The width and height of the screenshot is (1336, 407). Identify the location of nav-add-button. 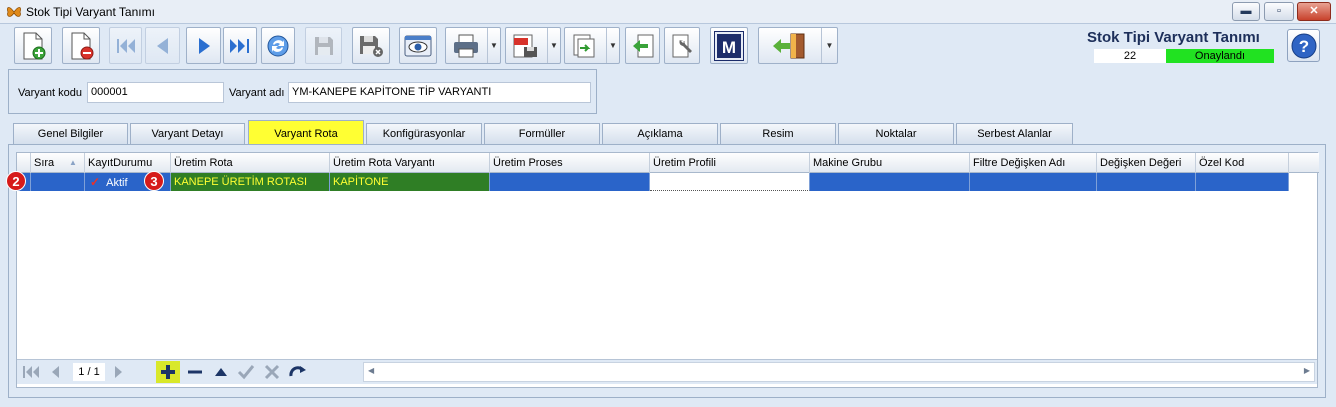
(168, 372).